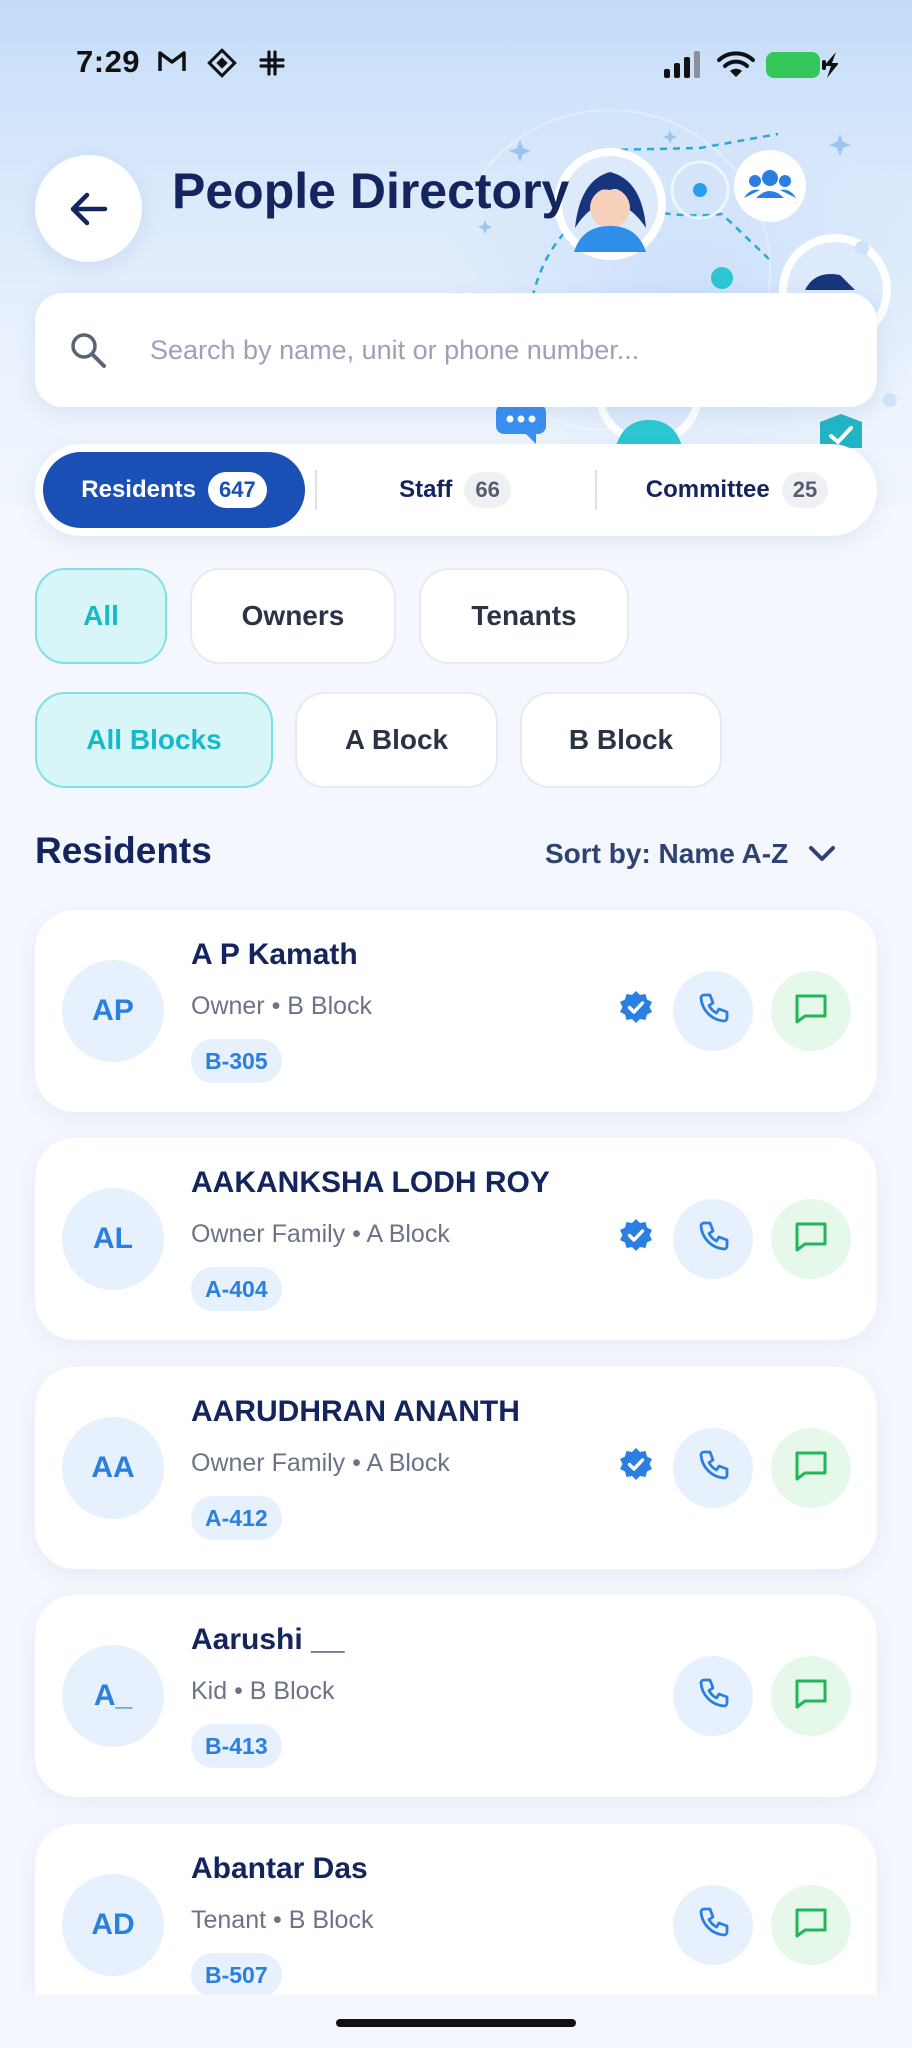 Image resolution: width=912 pixels, height=2048 pixels. I want to click on wifi-icon, so click(736, 64).